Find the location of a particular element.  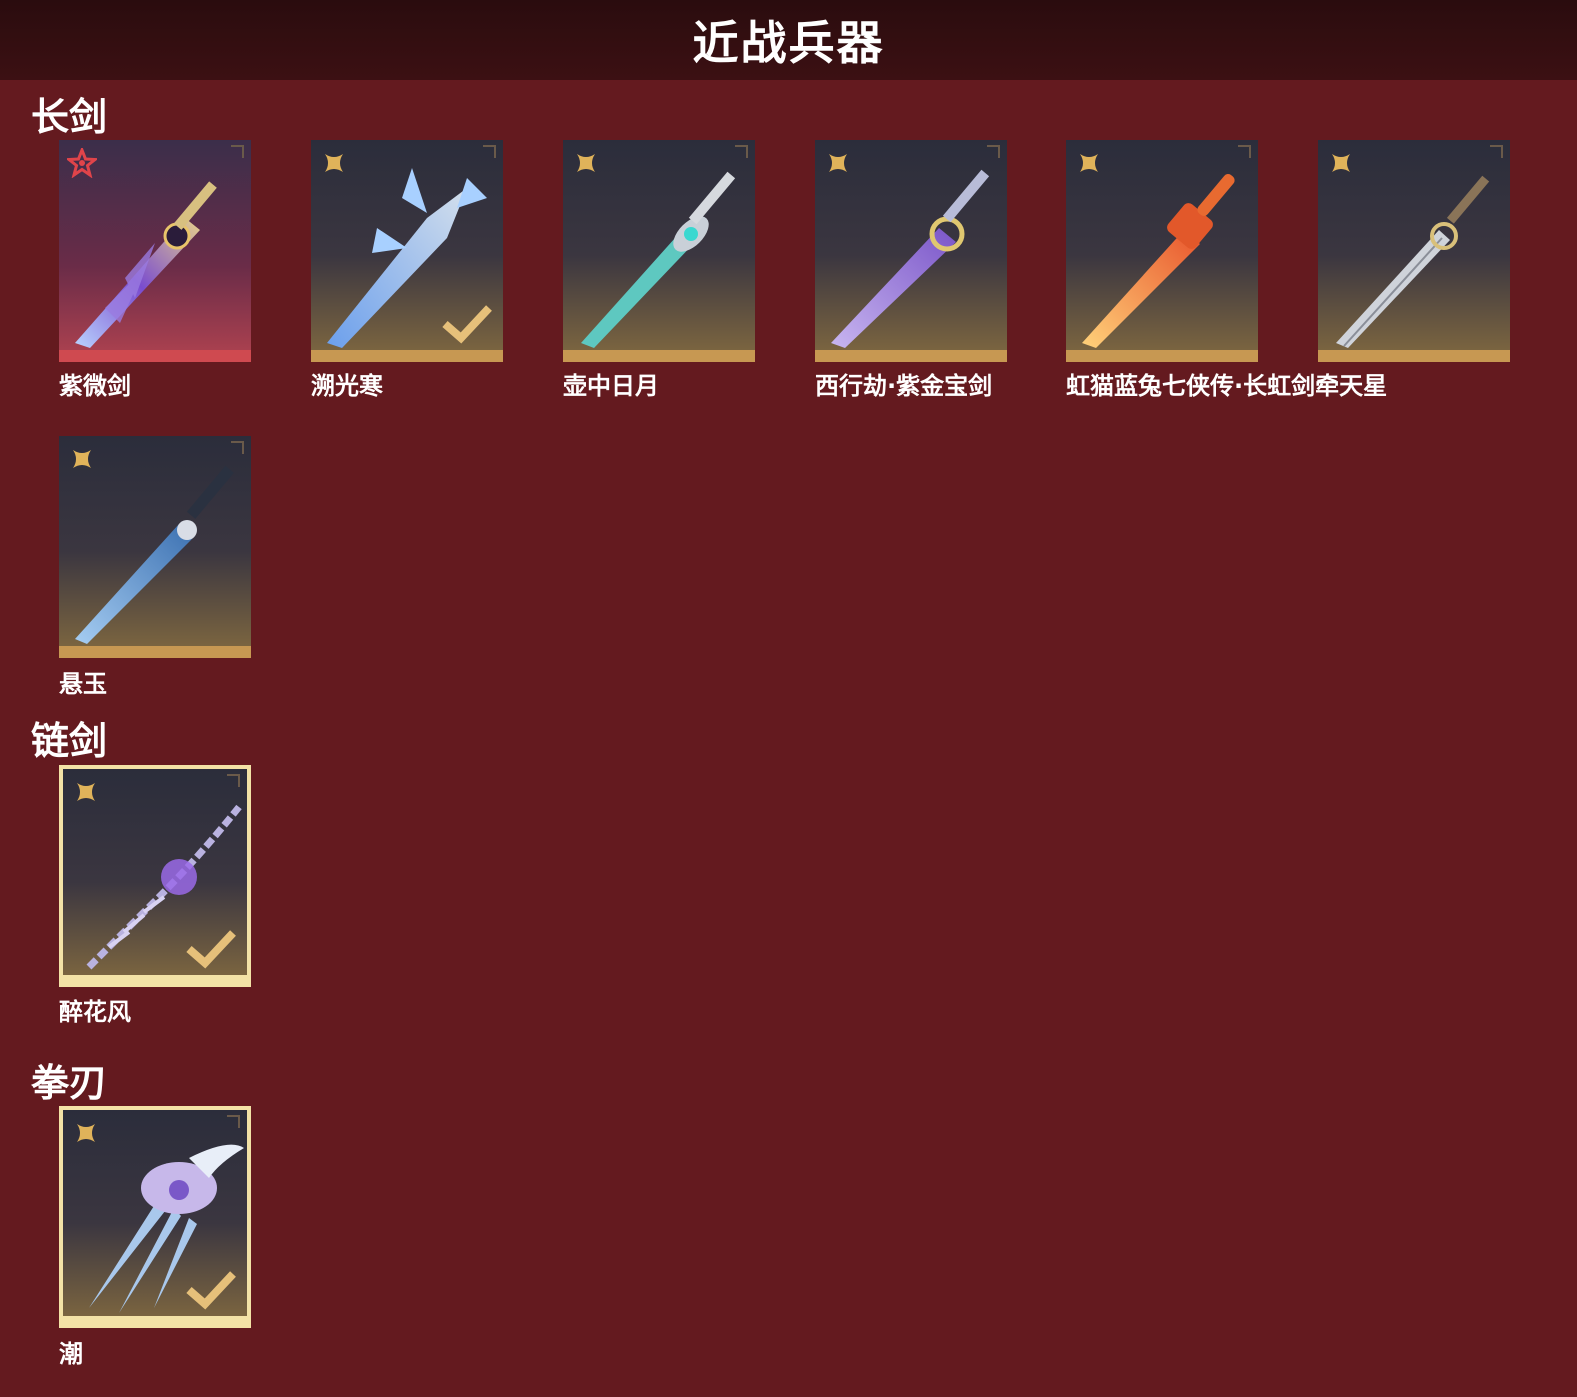

weapon-card-chao is located at coordinates (155, 1217).